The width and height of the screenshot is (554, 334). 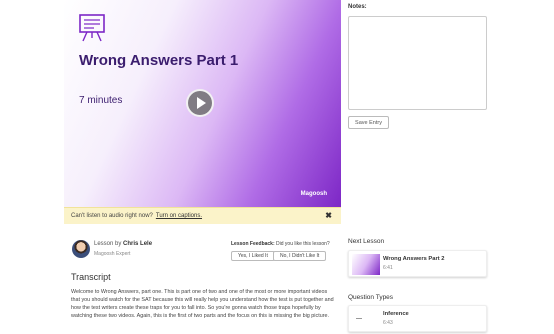 What do you see at coordinates (92, 28) in the screenshot?
I see `presentation-board-icon` at bounding box center [92, 28].